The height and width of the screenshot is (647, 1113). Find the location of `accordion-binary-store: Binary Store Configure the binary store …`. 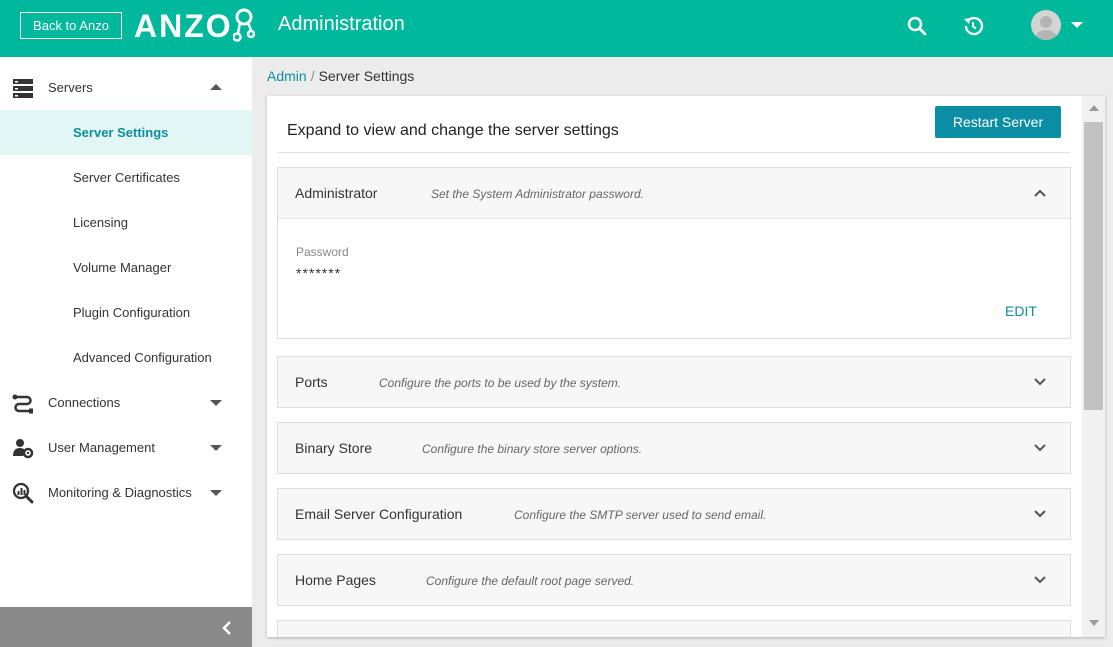

accordion-binary-store: Binary Store Configure the binary store … is located at coordinates (674, 448).